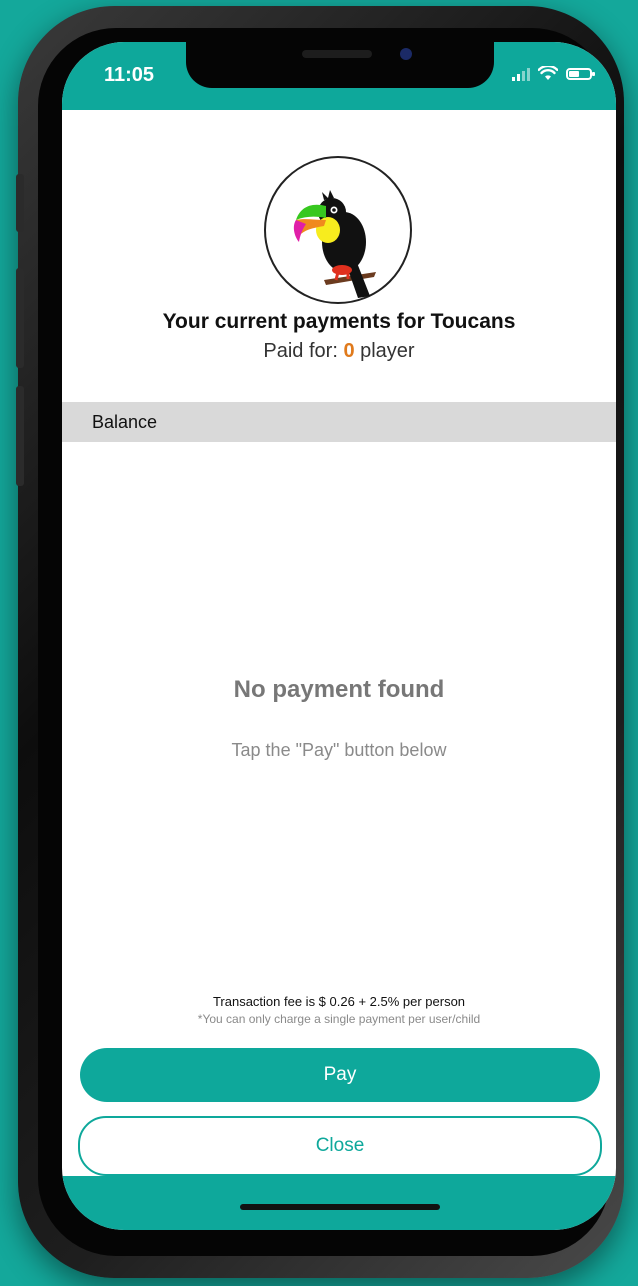 The width and height of the screenshot is (638, 1286). Describe the element at coordinates (339, 689) in the screenshot. I see `empty-state-title: No payment found` at that location.